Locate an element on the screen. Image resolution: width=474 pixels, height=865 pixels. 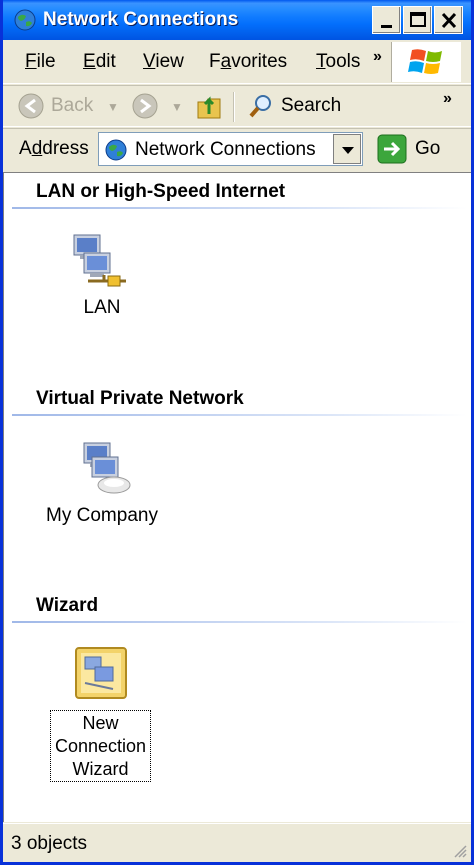
resize-grip-icon is located at coordinates (460, 851).